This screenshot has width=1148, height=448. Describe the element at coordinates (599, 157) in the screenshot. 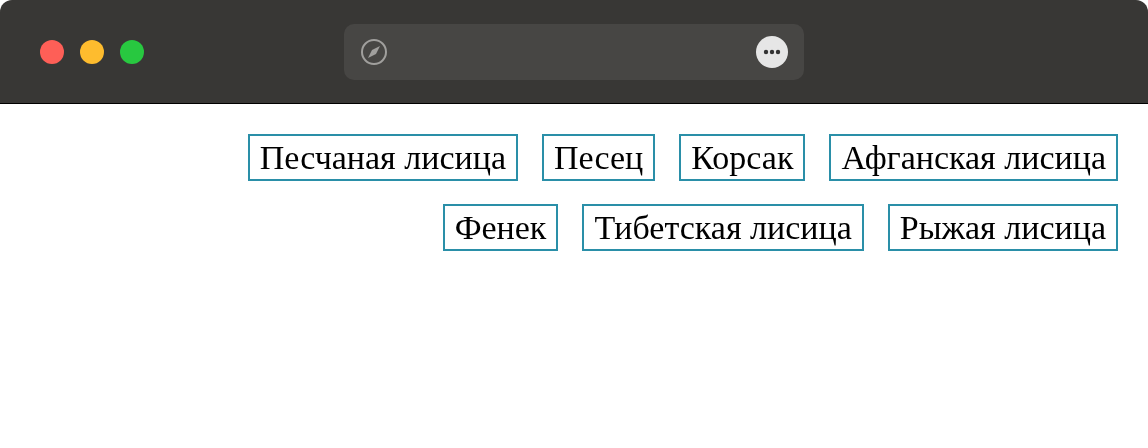

I see `tag: Песец` at that location.